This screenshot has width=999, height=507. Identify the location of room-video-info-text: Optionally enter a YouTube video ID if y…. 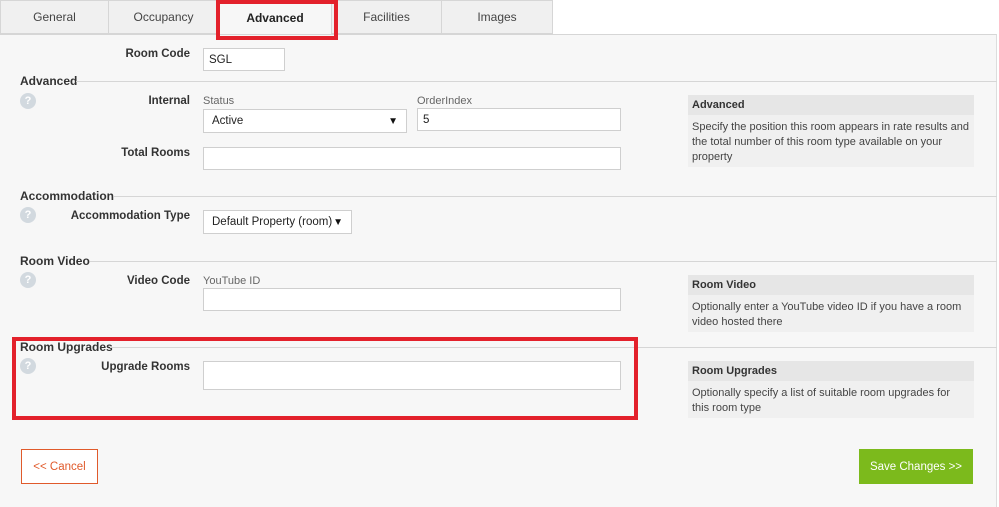
(827, 314).